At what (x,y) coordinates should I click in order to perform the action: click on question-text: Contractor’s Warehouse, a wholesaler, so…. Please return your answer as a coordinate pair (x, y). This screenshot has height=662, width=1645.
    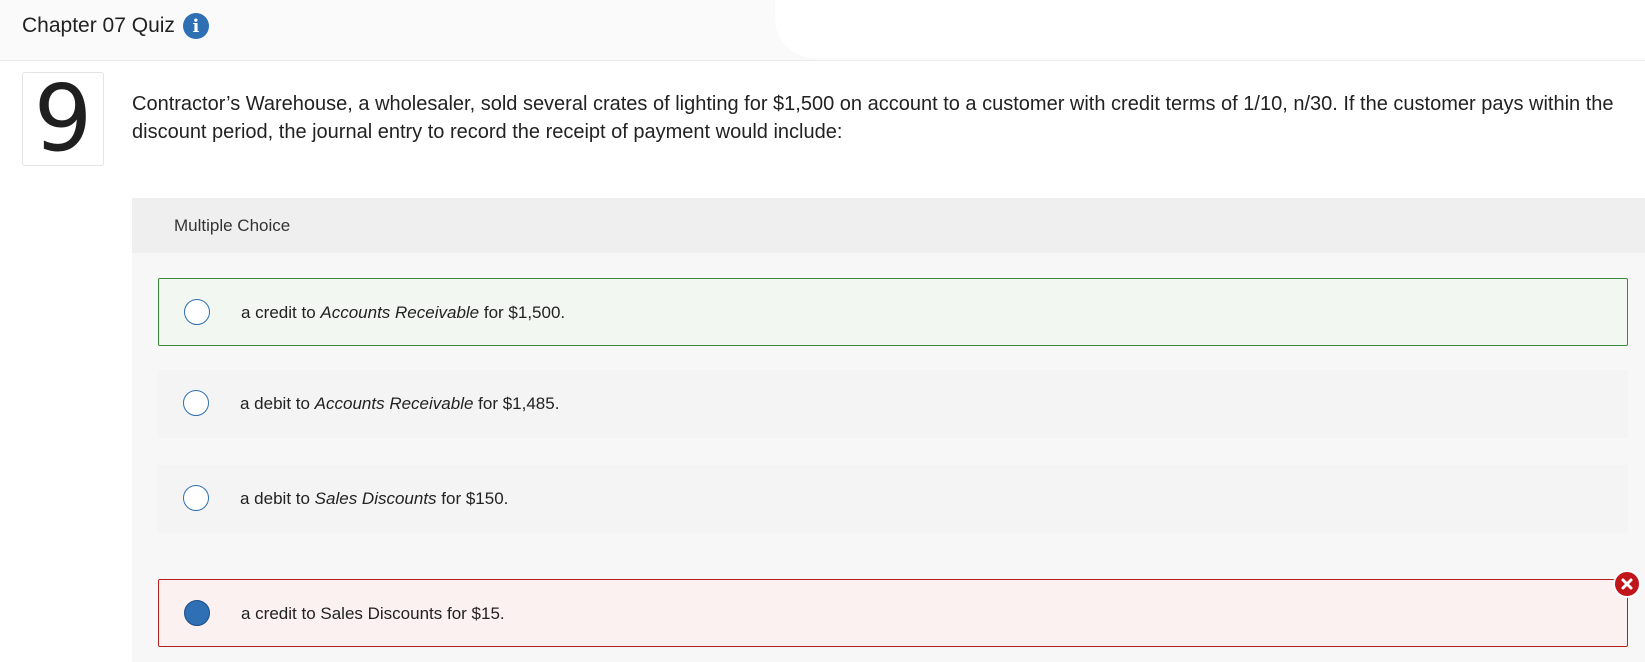
    Looking at the image, I should click on (873, 118).